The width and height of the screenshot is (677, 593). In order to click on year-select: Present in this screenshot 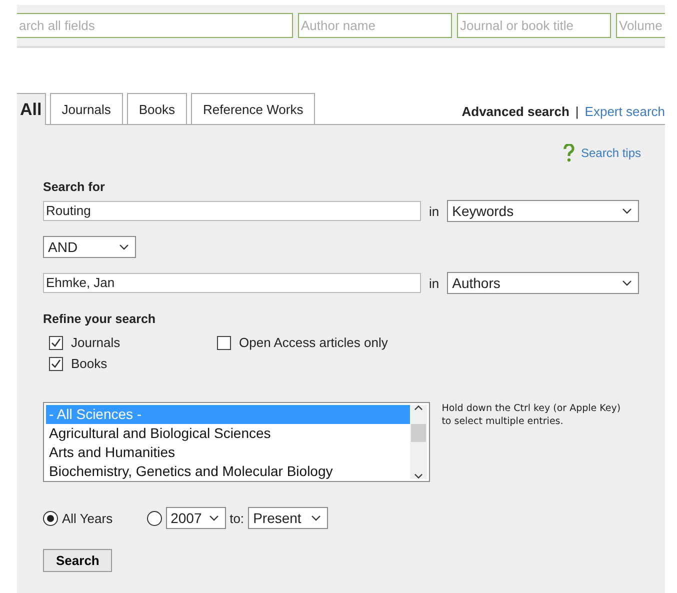, I will do `click(288, 518)`.